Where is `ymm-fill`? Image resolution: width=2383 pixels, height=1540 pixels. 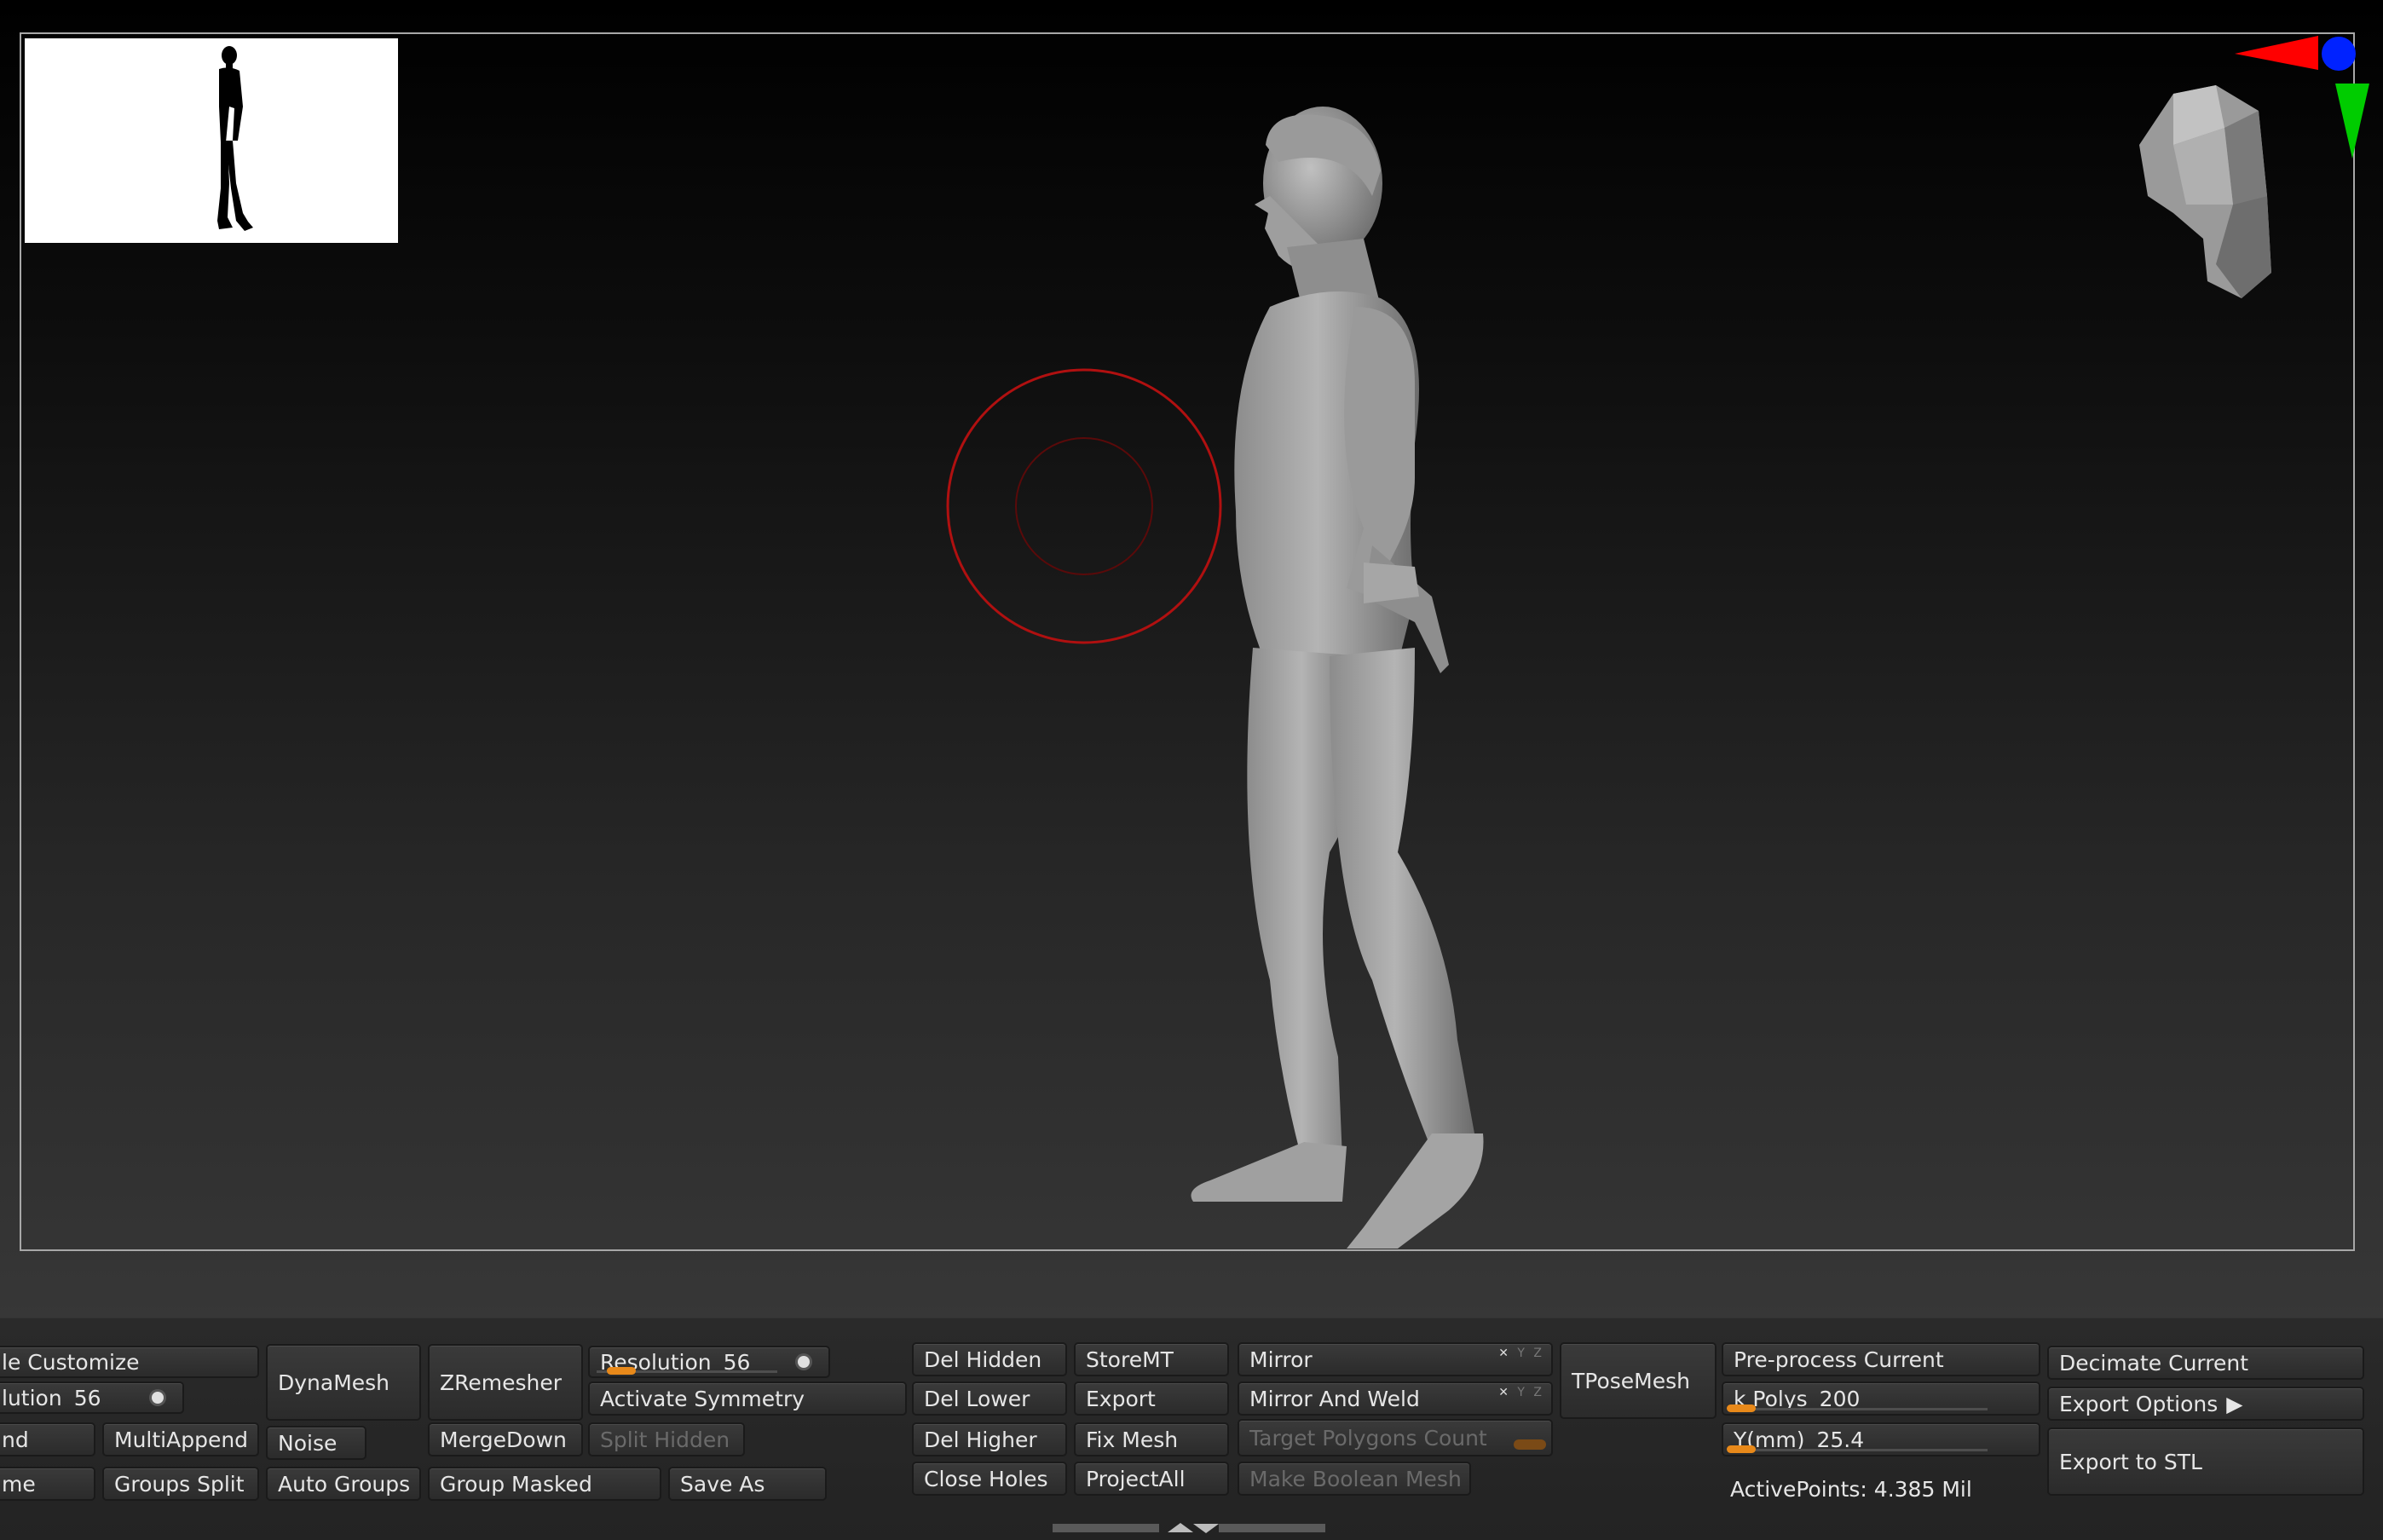
ymm-fill is located at coordinates (1741, 1449).